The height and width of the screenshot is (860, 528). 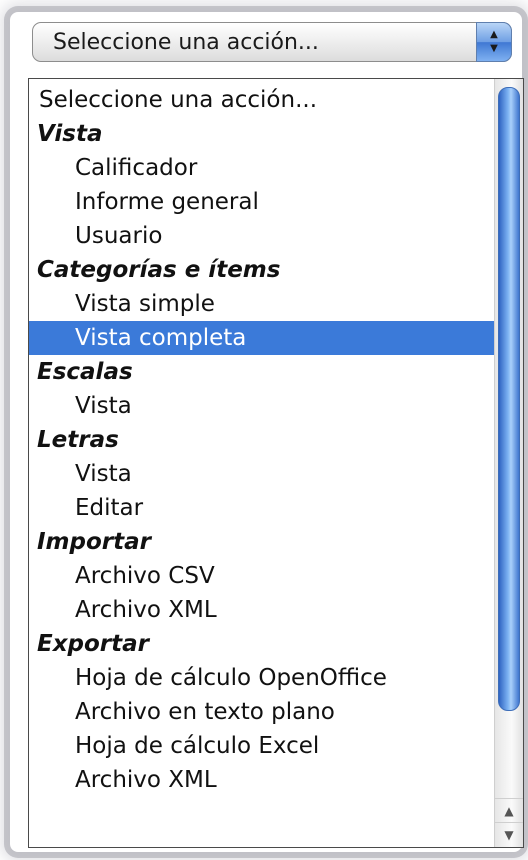 What do you see at coordinates (494, 48) in the screenshot?
I see `select-down-arrow-icon: ▼` at bounding box center [494, 48].